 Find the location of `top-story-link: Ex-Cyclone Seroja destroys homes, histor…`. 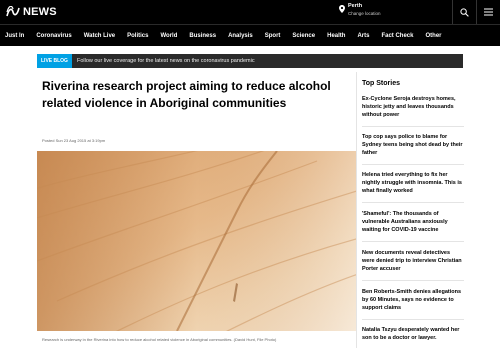

top-story-link: Ex-Cyclone Seroja destroys homes, histor… is located at coordinates (413, 107).